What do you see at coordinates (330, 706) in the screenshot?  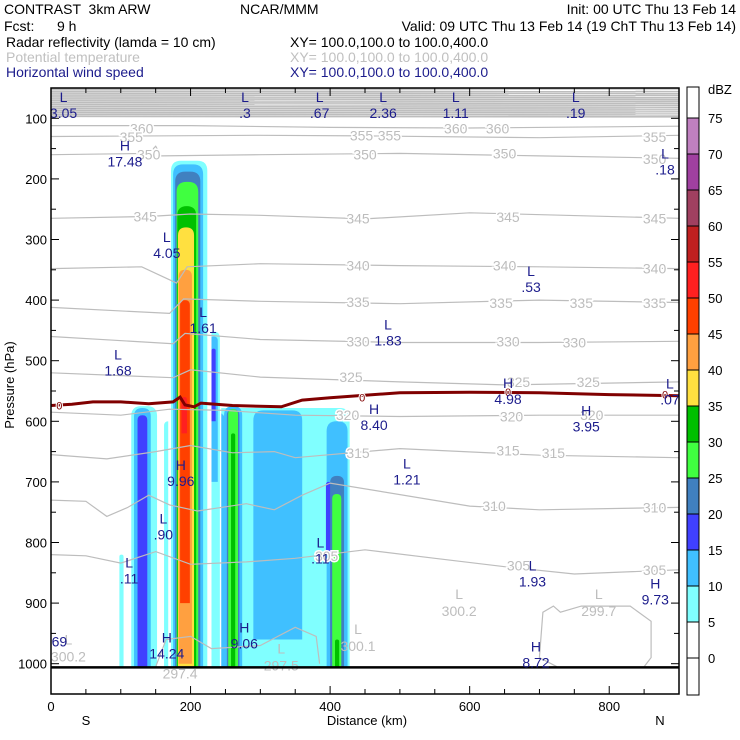 I see `x-tick-label: 400` at bounding box center [330, 706].